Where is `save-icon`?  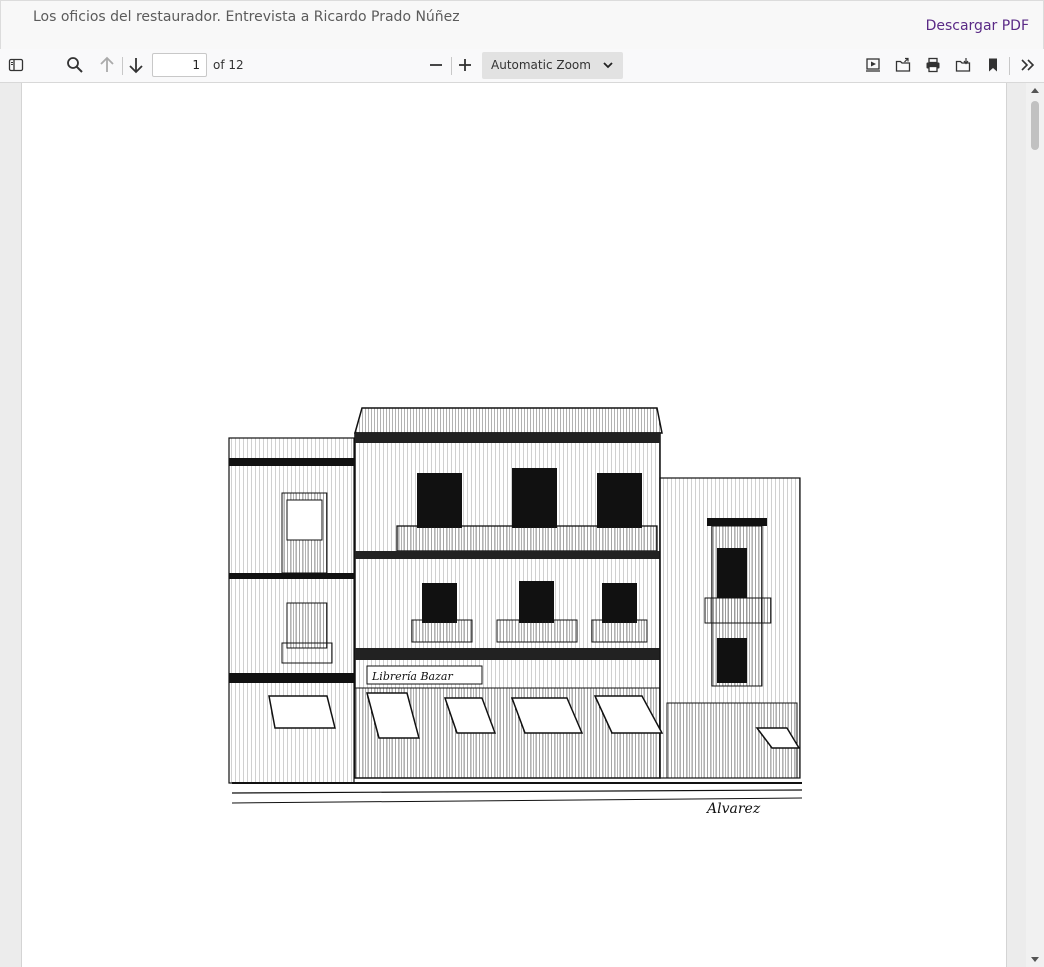
save-icon is located at coordinates (963, 65).